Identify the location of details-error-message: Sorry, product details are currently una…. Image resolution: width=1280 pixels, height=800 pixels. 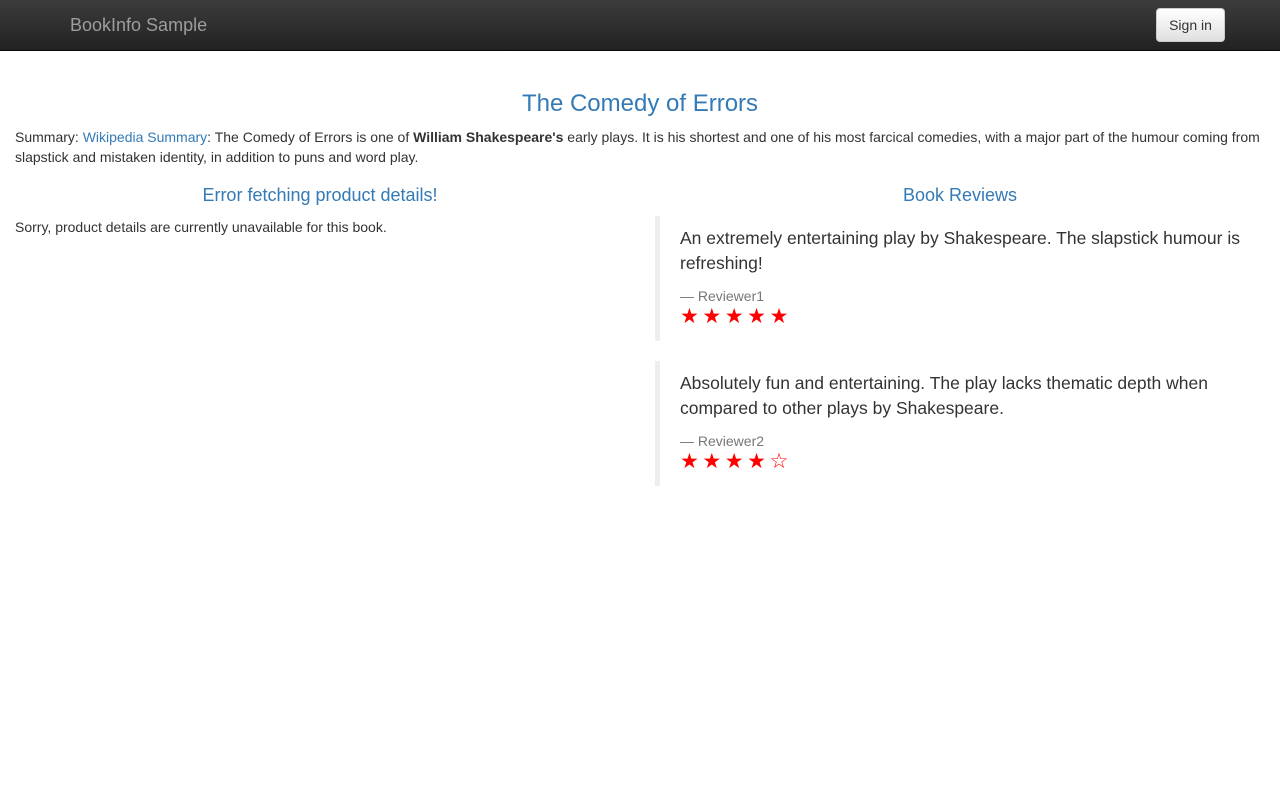
(201, 227).